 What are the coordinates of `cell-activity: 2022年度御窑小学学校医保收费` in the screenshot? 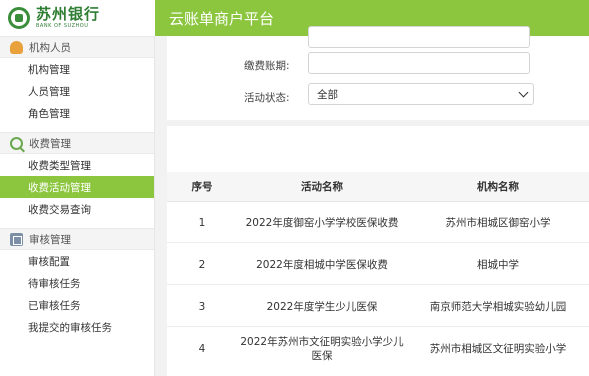 It's located at (322, 222).